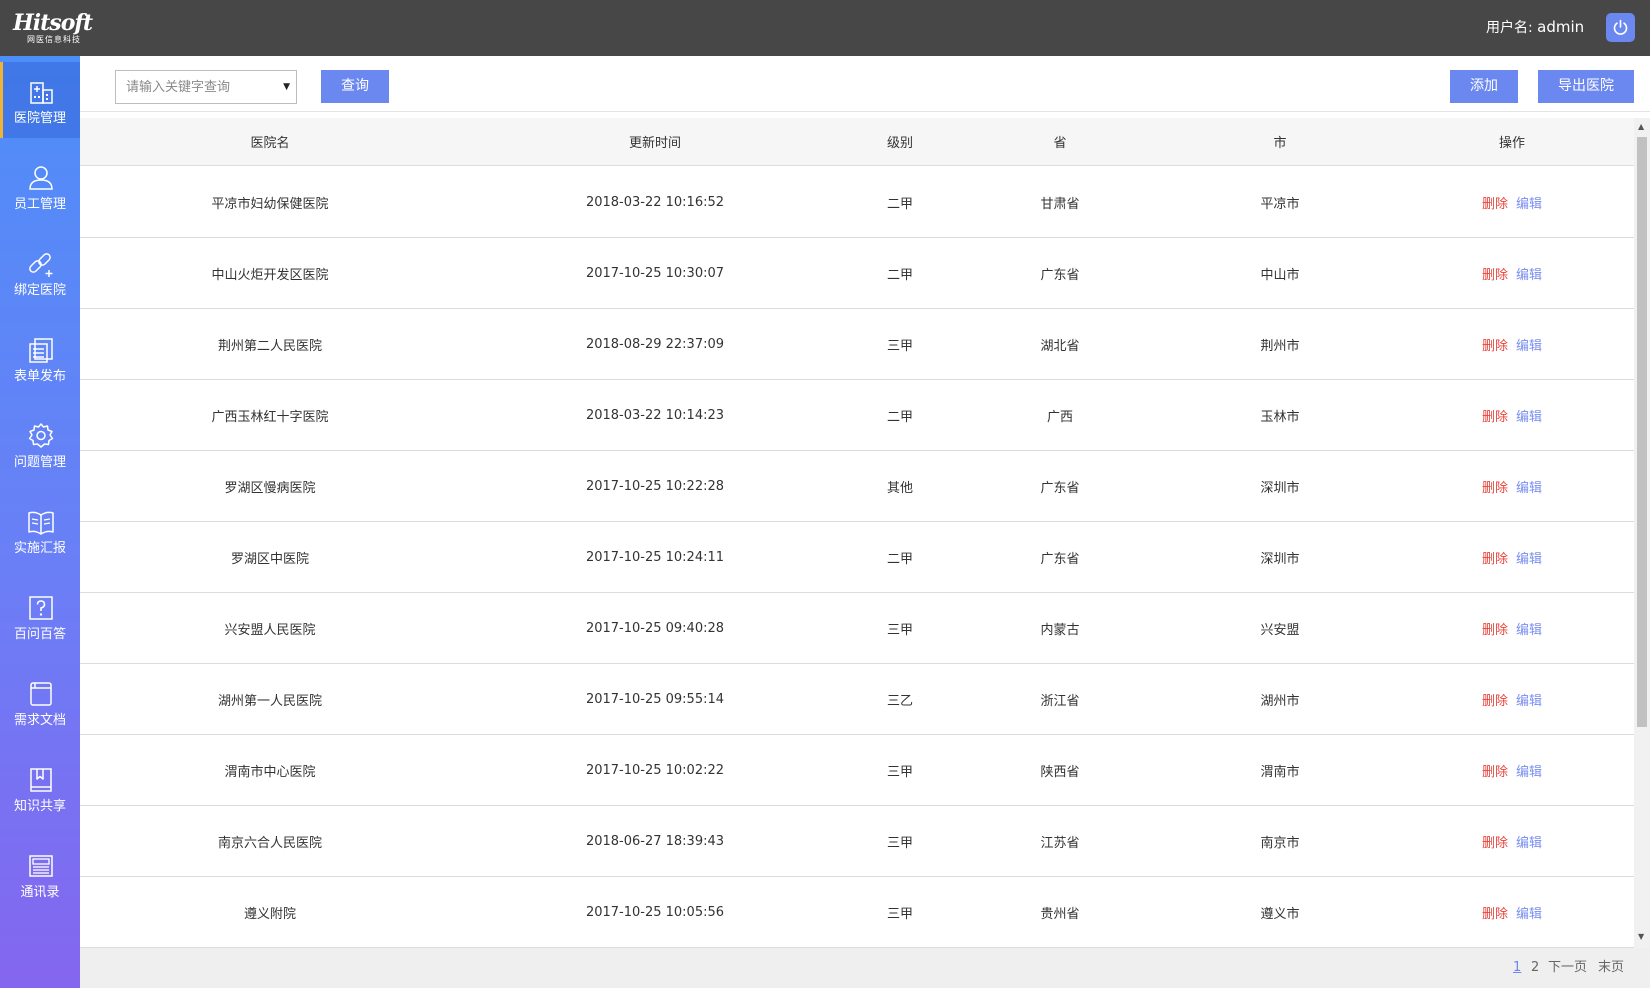 Image resolution: width=1650 pixels, height=988 pixels. I want to click on table-row: 中山火炬开发区医院 2017-10-25 10:30:07 二甲 广东省 中山市 删除 编辑, so click(857, 273).